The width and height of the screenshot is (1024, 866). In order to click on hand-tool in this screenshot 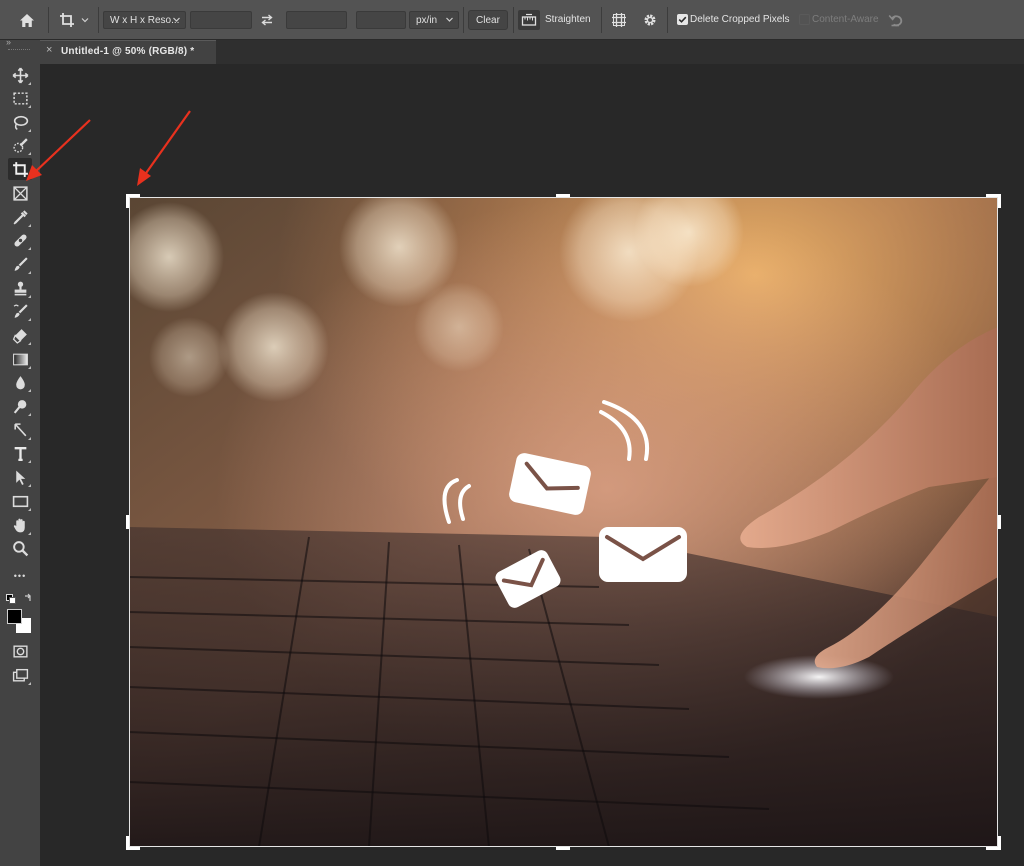, I will do `click(20, 525)`.